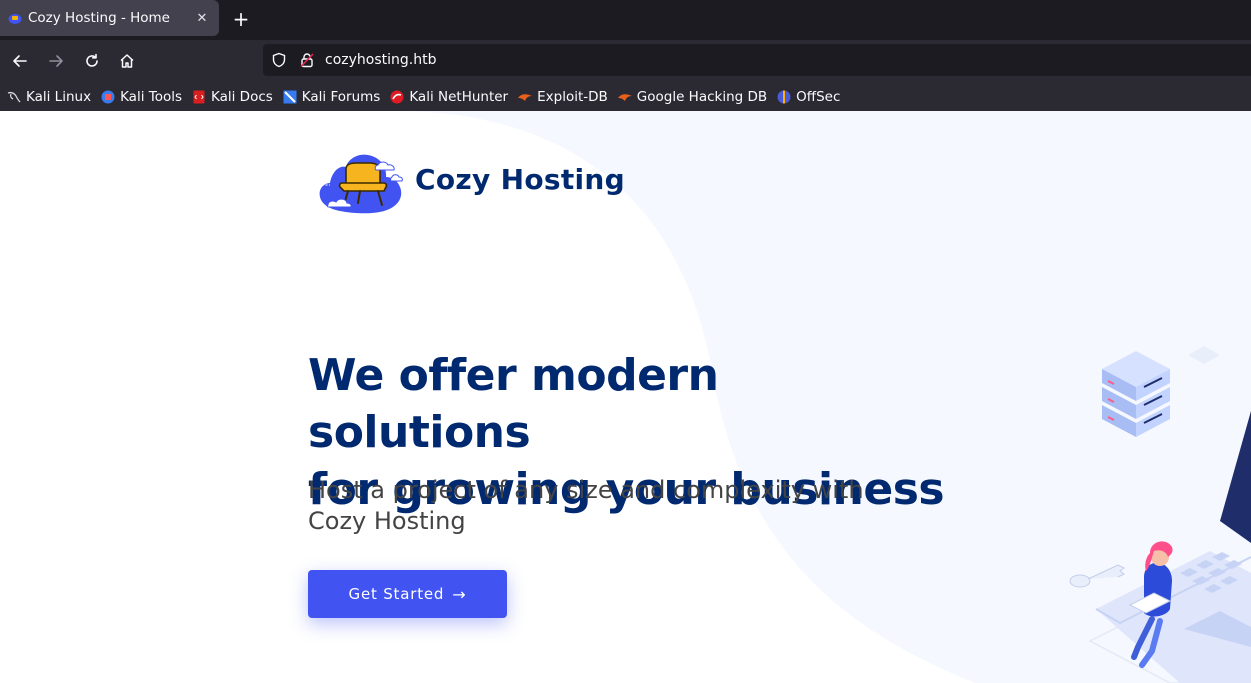  I want to click on kali-dragon-icon, so click(14, 97).